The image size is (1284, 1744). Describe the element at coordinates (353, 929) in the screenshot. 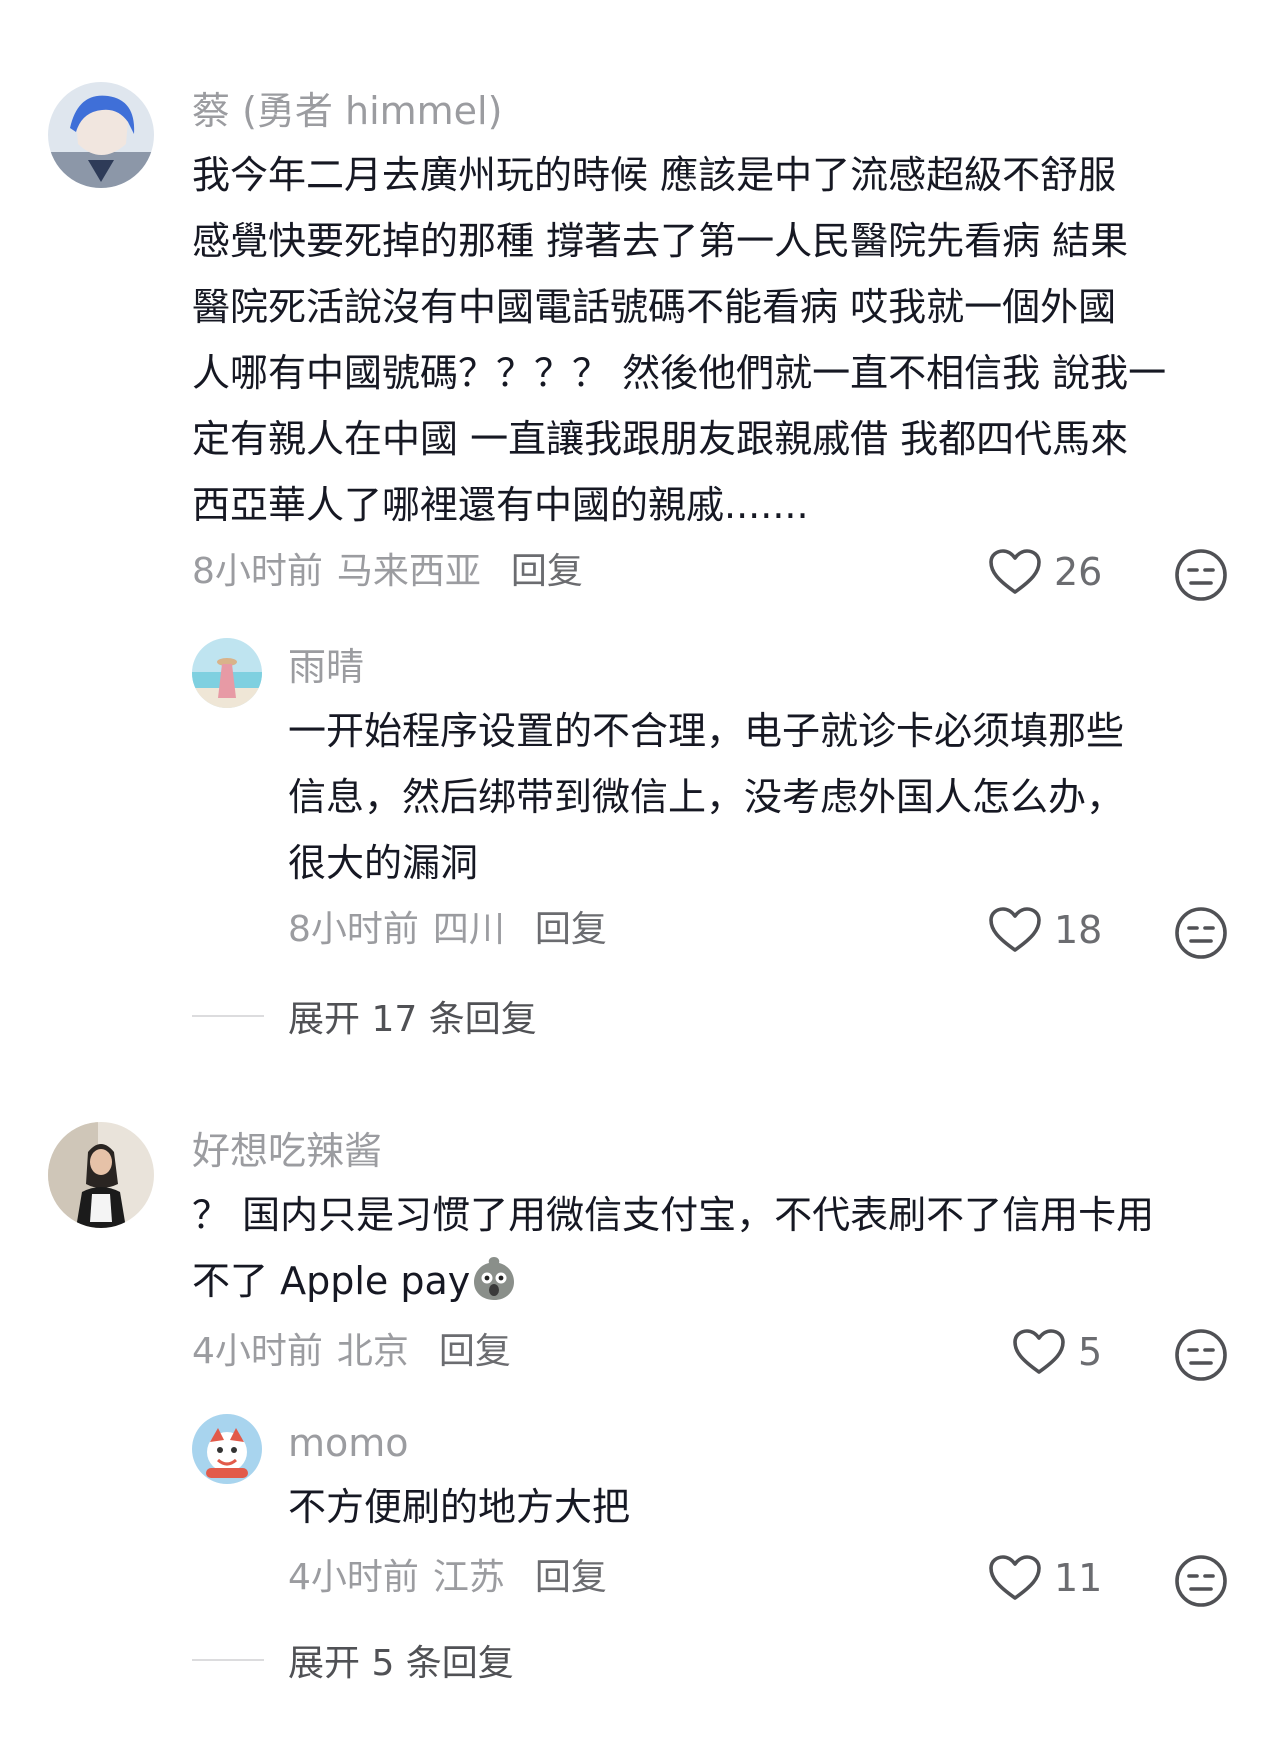

I see `reply-time: 8小时前` at that location.